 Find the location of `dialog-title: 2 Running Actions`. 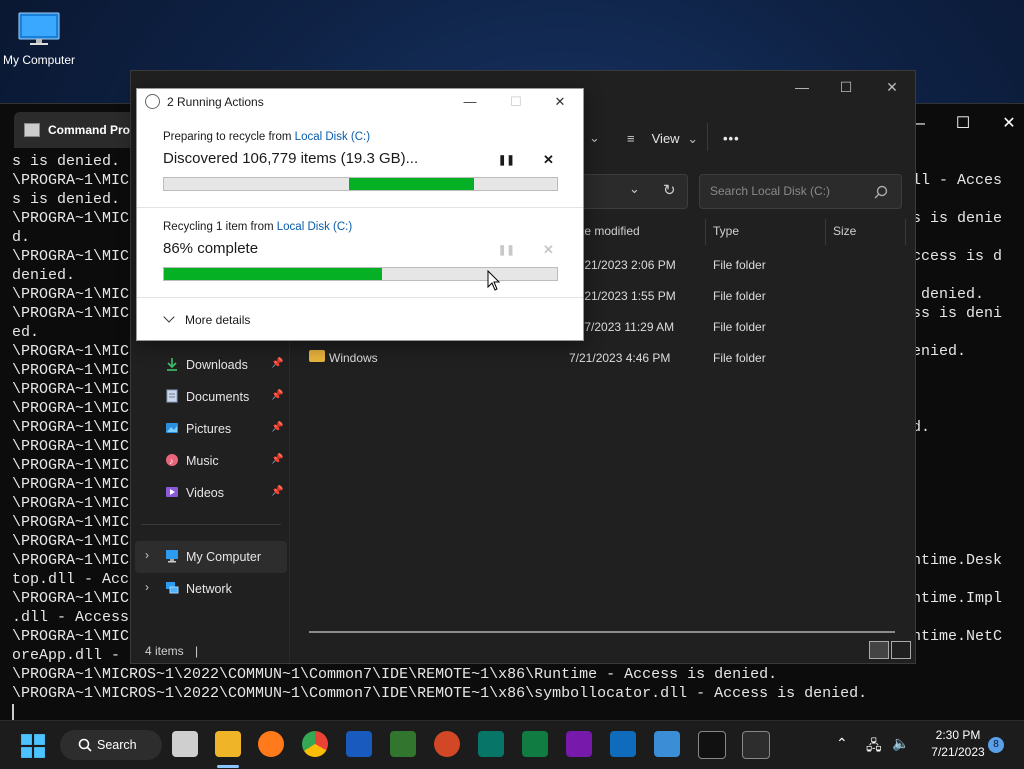

dialog-title: 2 Running Actions is located at coordinates (215, 102).